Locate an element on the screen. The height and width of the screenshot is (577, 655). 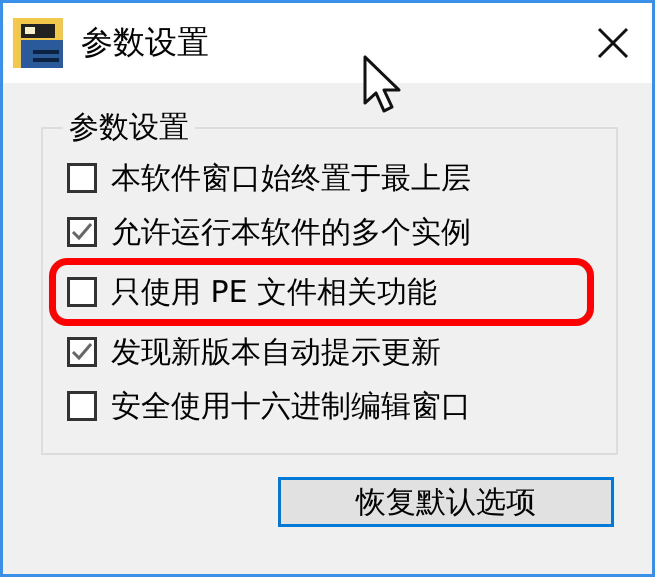
app-icon is located at coordinates (38, 43).